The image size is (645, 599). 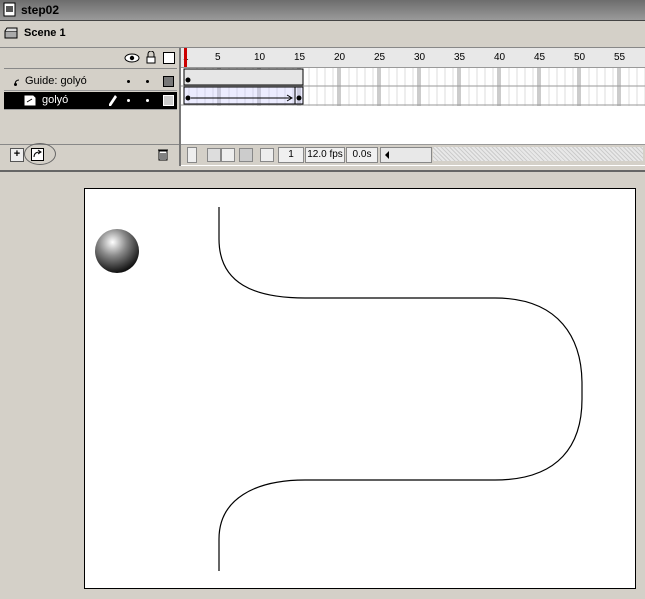 I want to click on layer-row-guide: Guide: golyó, so click(x=90, y=82).